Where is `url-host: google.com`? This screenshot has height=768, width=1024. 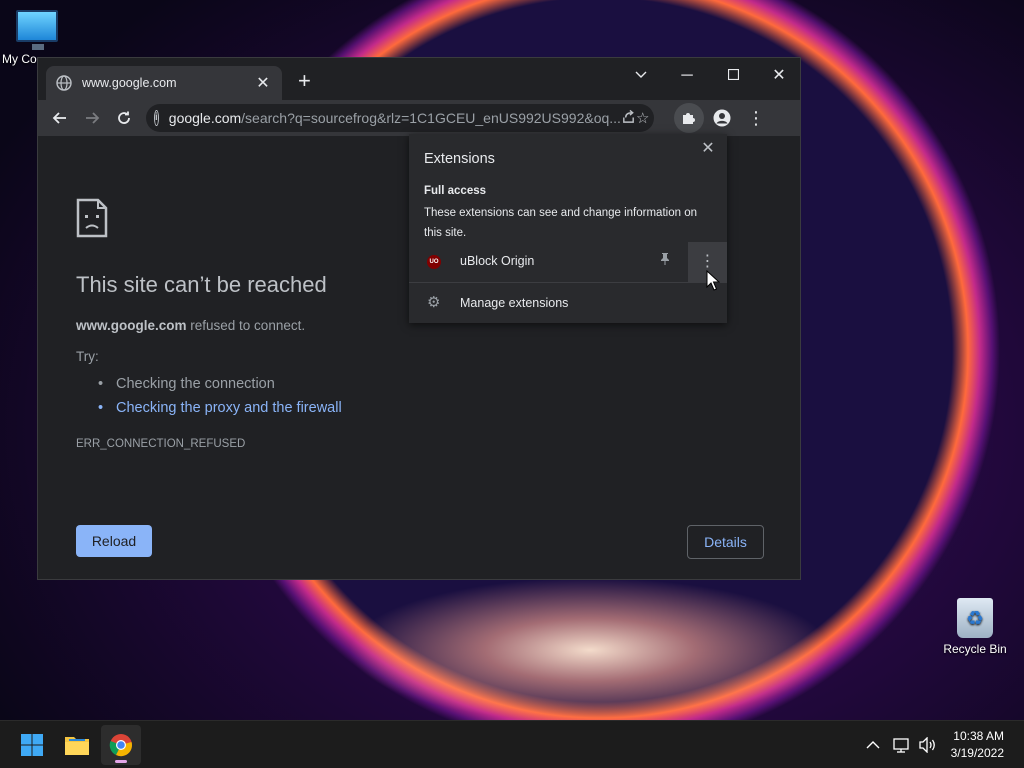
url-host: google.com is located at coordinates (205, 118).